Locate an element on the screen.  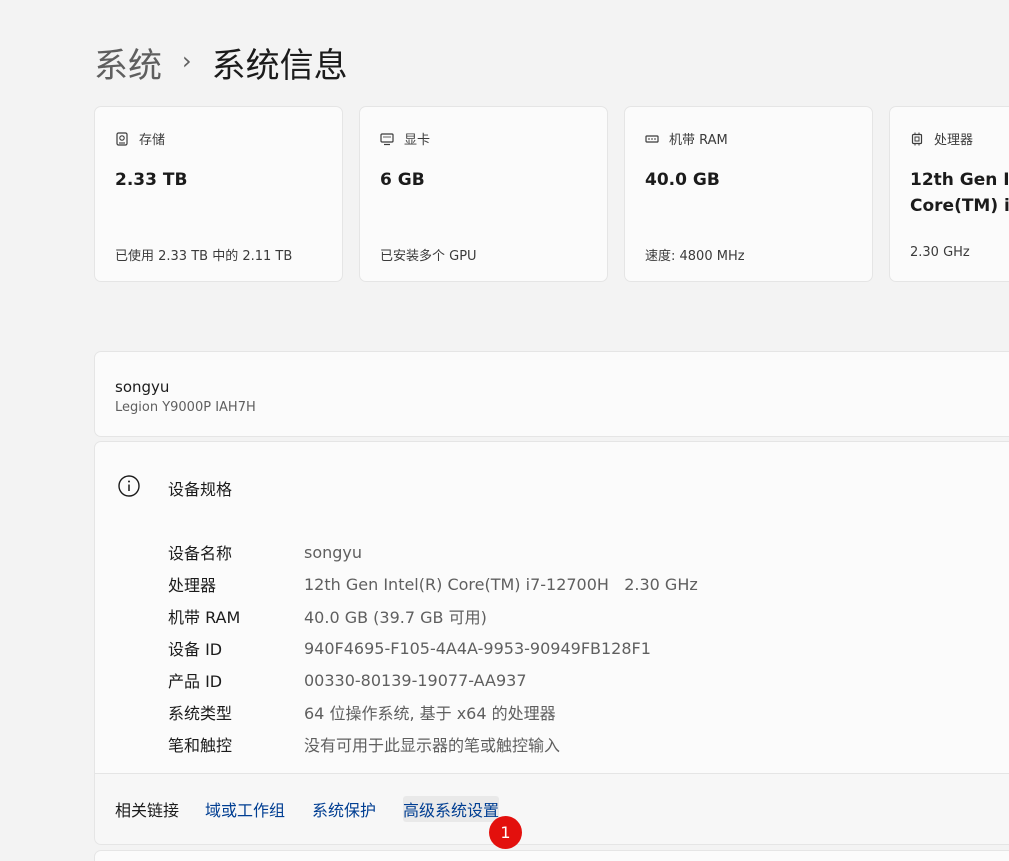
processor-icon is located at coordinates (917, 139).